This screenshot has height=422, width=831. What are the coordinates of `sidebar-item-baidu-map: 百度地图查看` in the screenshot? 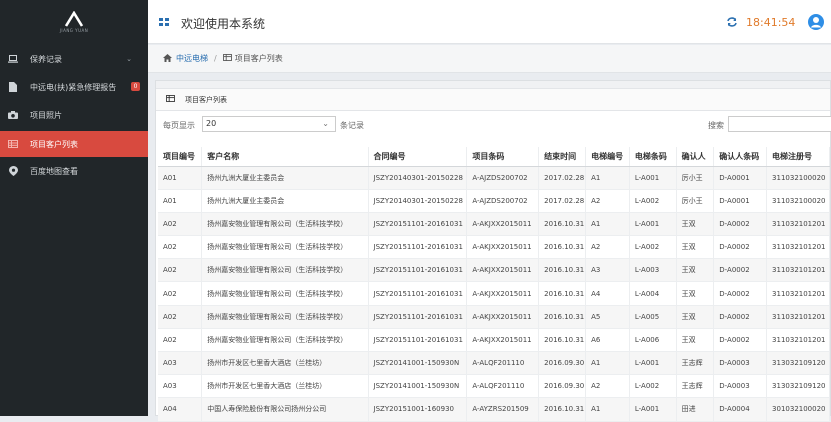 It's located at (74, 171).